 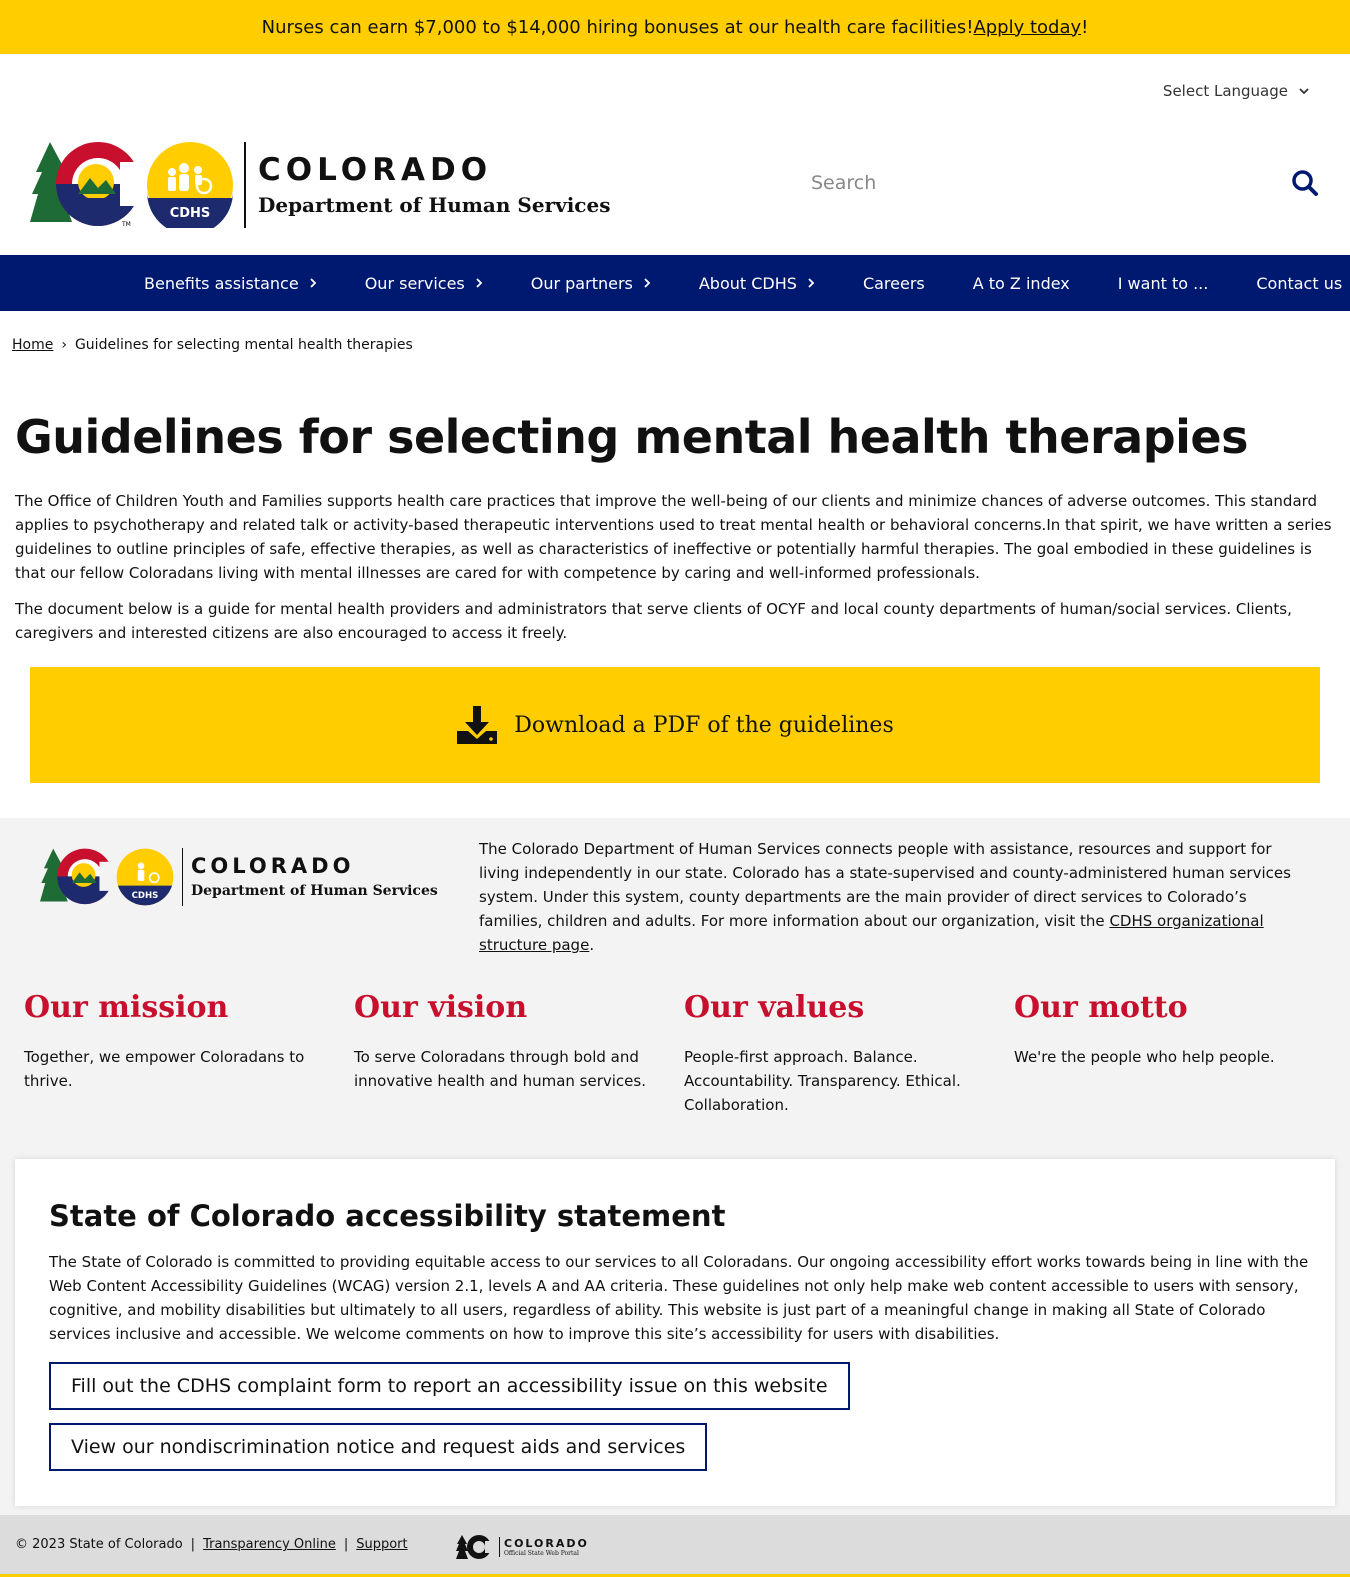 I want to click on portal-subtitle: Official State Web Portal, so click(x=541, y=1553).